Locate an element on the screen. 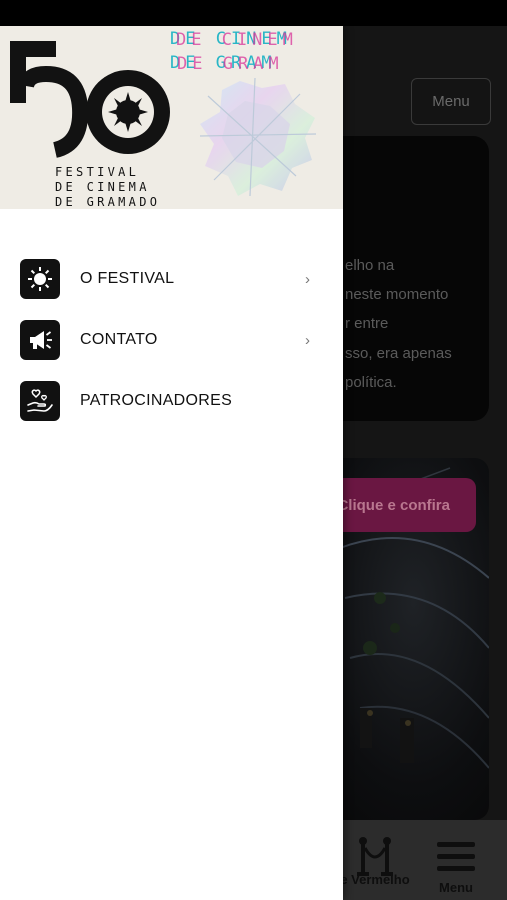  news-card-text-line: política. is located at coordinates (371, 382).